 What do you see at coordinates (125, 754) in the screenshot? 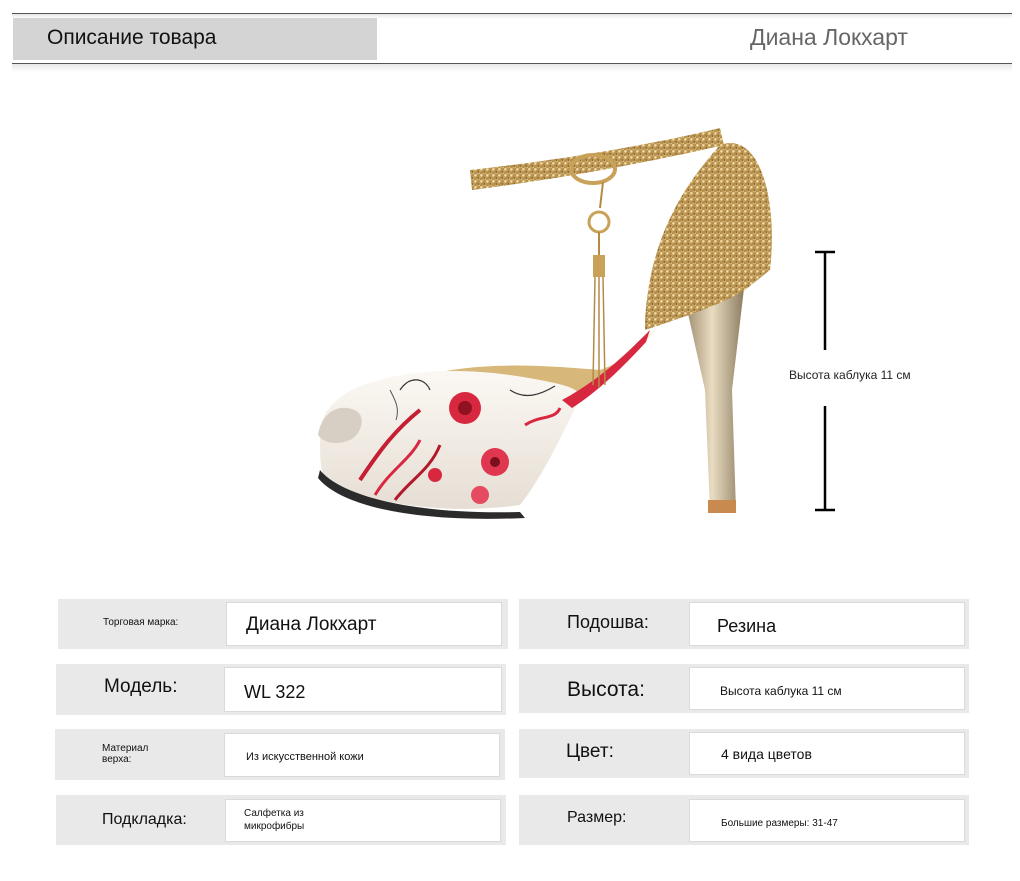
I see `spec-label-upper: Материал верха:` at bounding box center [125, 754].